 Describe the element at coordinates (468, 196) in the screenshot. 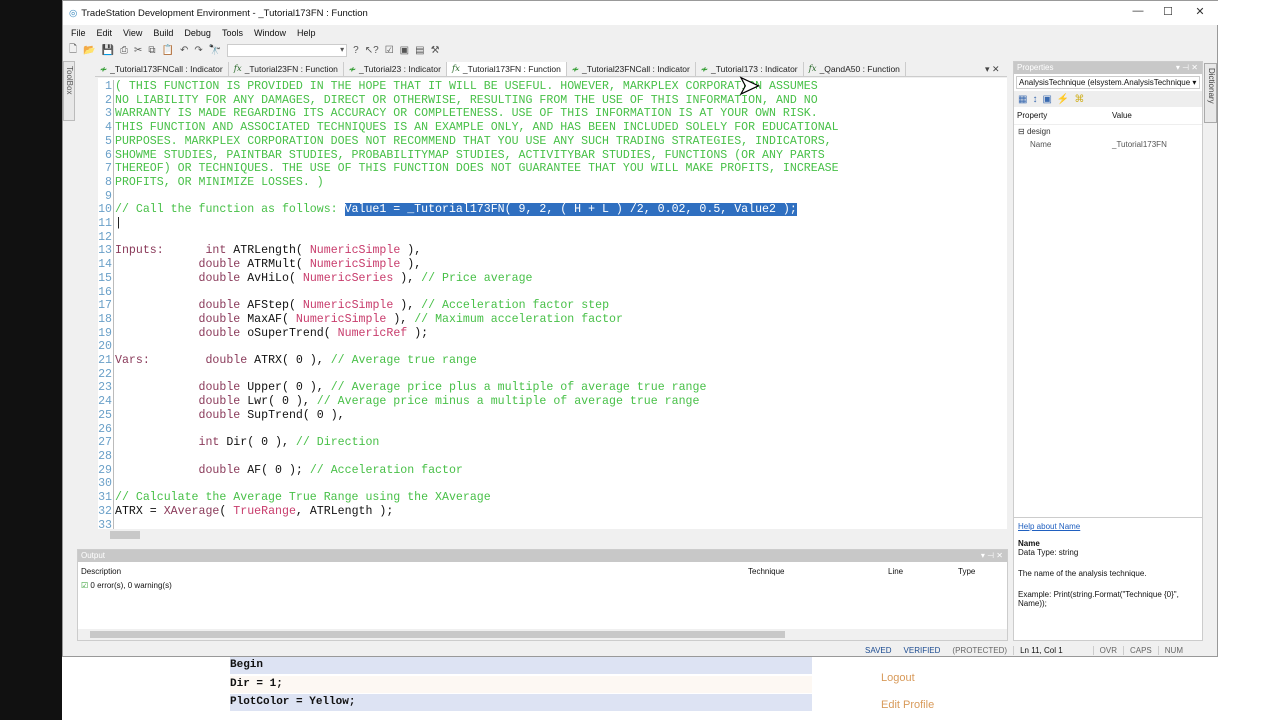

I see `code-line: 9` at that location.